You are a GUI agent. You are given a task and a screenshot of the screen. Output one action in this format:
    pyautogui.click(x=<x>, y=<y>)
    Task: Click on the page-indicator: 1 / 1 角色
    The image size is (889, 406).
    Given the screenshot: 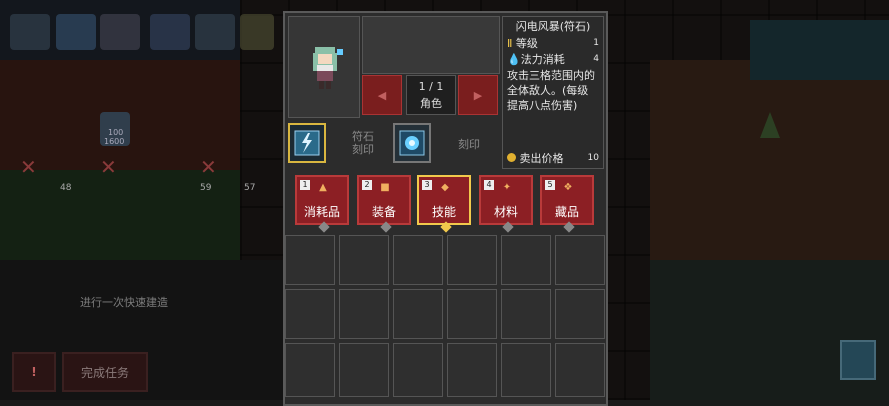 What is the action you would take?
    pyautogui.click(x=431, y=95)
    